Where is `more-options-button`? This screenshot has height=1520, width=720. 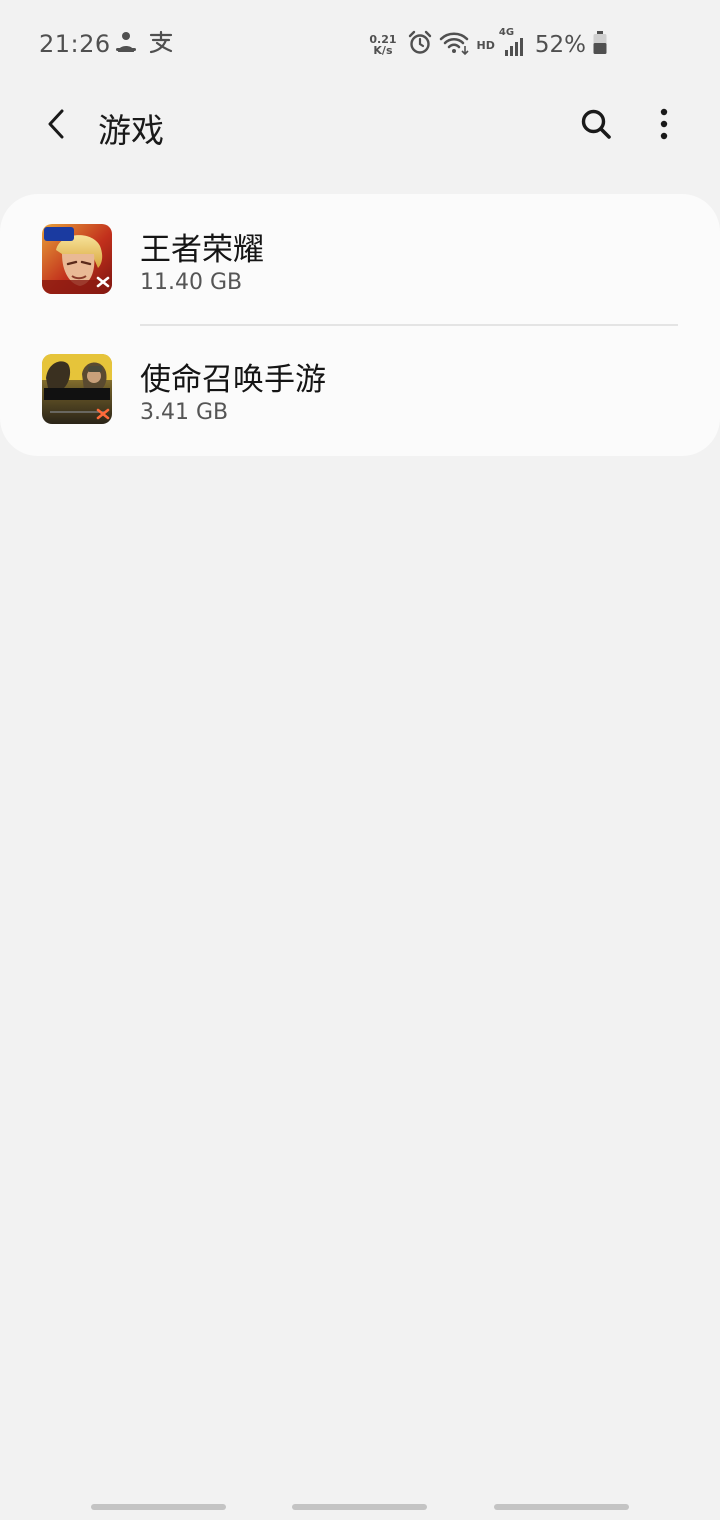 more-options-button is located at coordinates (664, 124).